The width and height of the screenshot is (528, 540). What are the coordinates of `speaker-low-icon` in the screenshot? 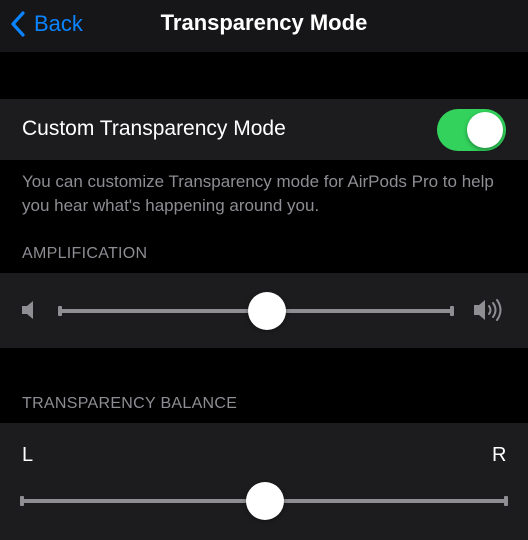 It's located at (27, 310).